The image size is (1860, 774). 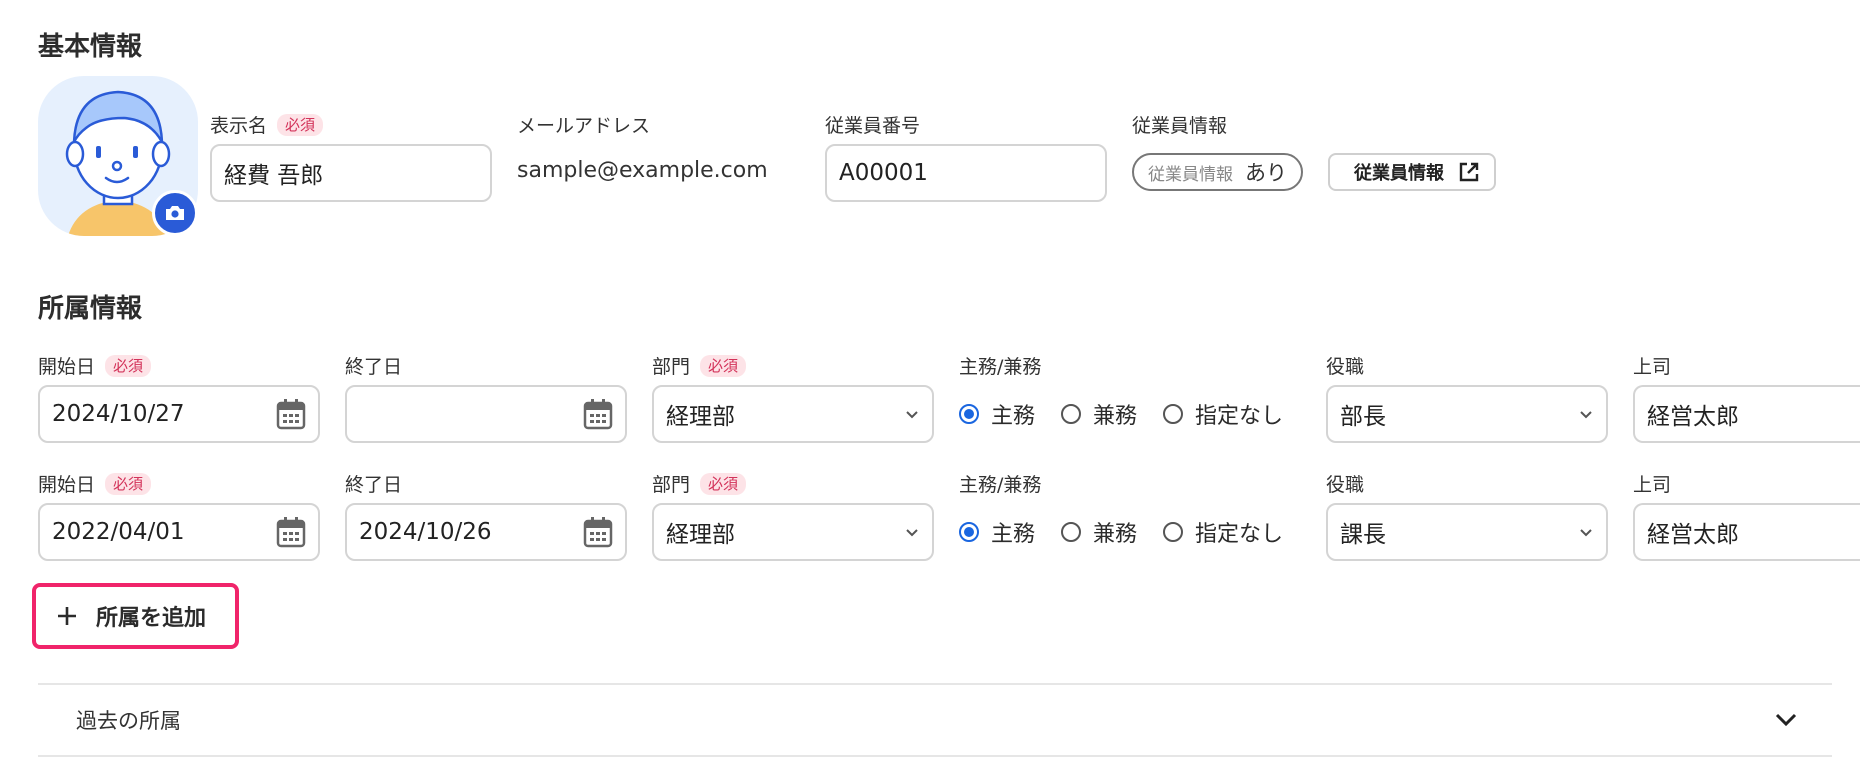 I want to click on employee-number-value: A00001, so click(x=883, y=173).